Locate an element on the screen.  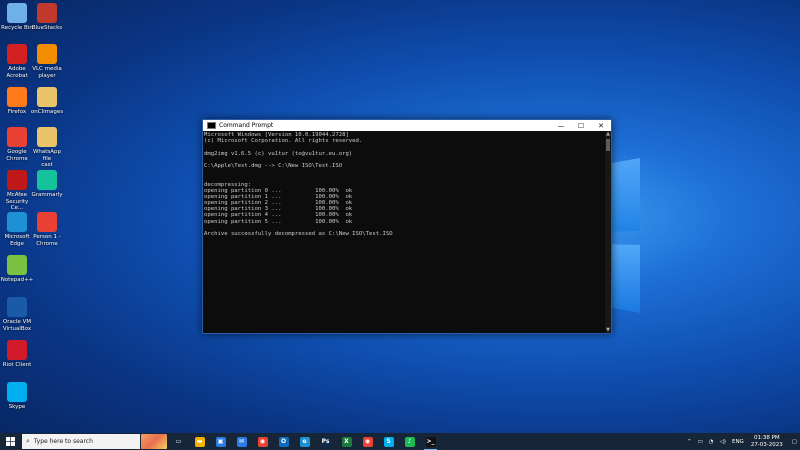
language-indicator: ENG is located at coordinates (738, 442).